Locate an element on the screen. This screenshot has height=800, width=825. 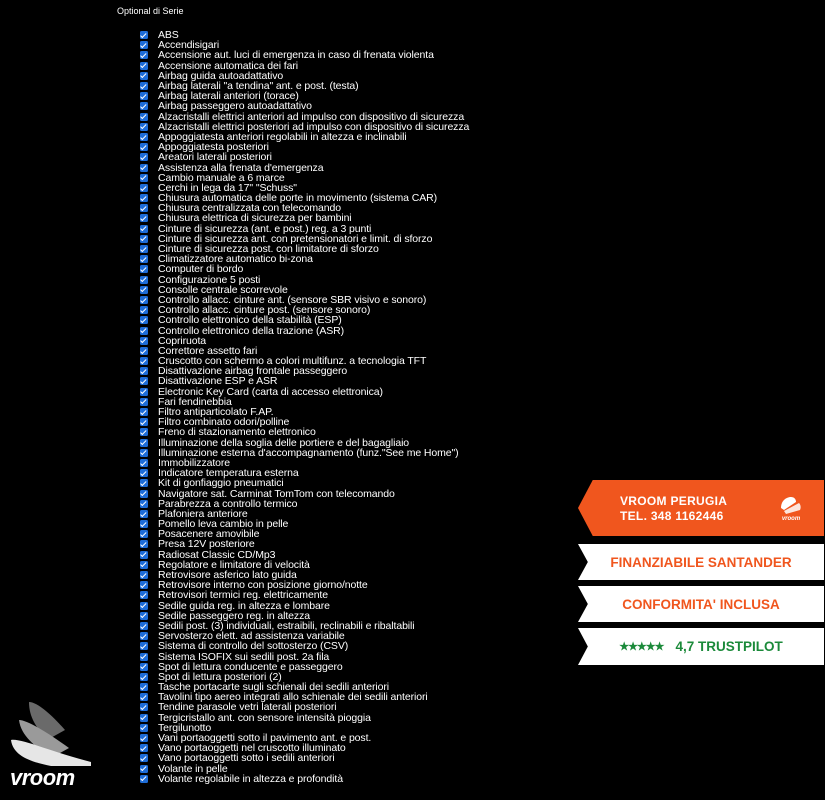
option-label: Airbag passeggero autoadattativo is located at coordinates (235, 106).